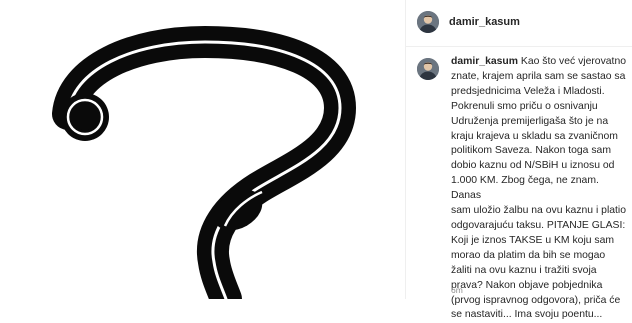 The image size is (632, 323). I want to click on caption-avatar, so click(428, 69).